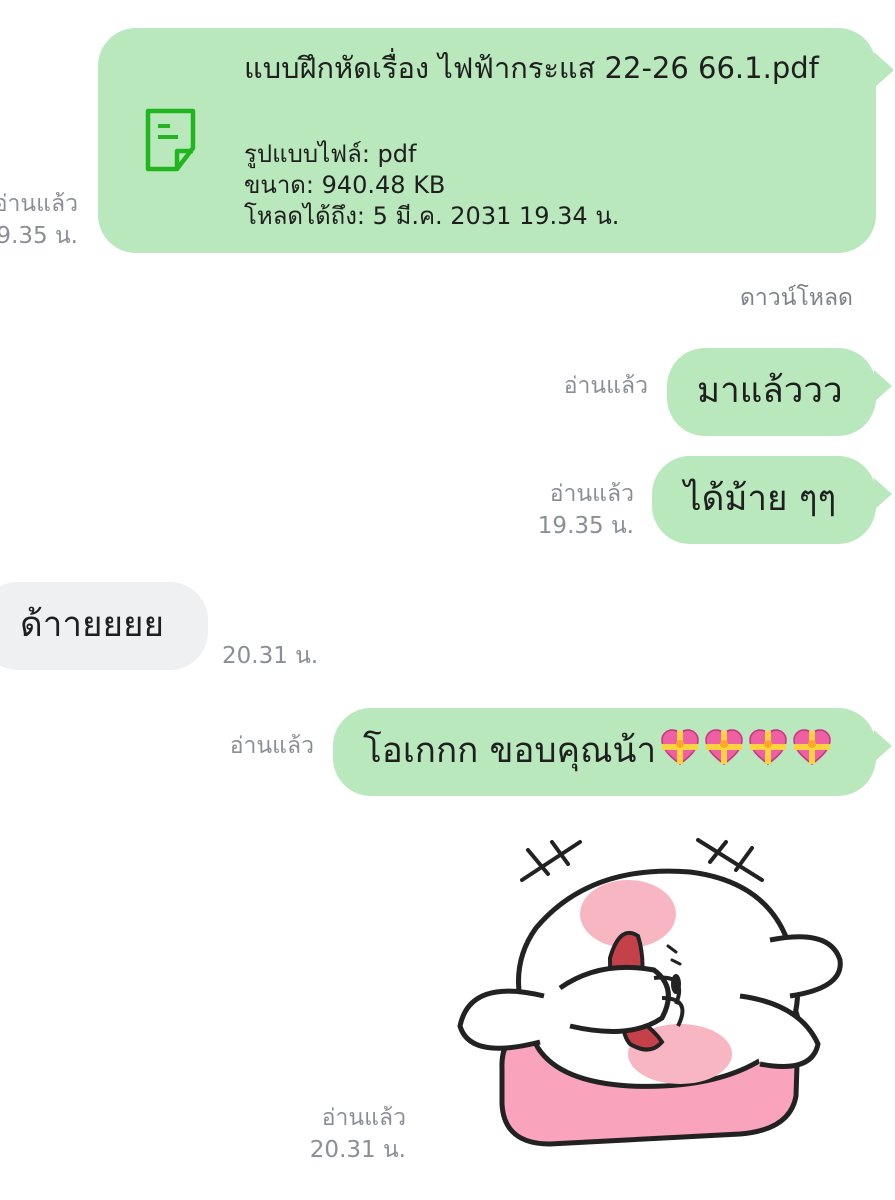 The width and height of the screenshot is (895, 1200). Describe the element at coordinates (343, 1134) in the screenshot. I see `message-status: อ่านแล้ว 20.31 น.` at that location.